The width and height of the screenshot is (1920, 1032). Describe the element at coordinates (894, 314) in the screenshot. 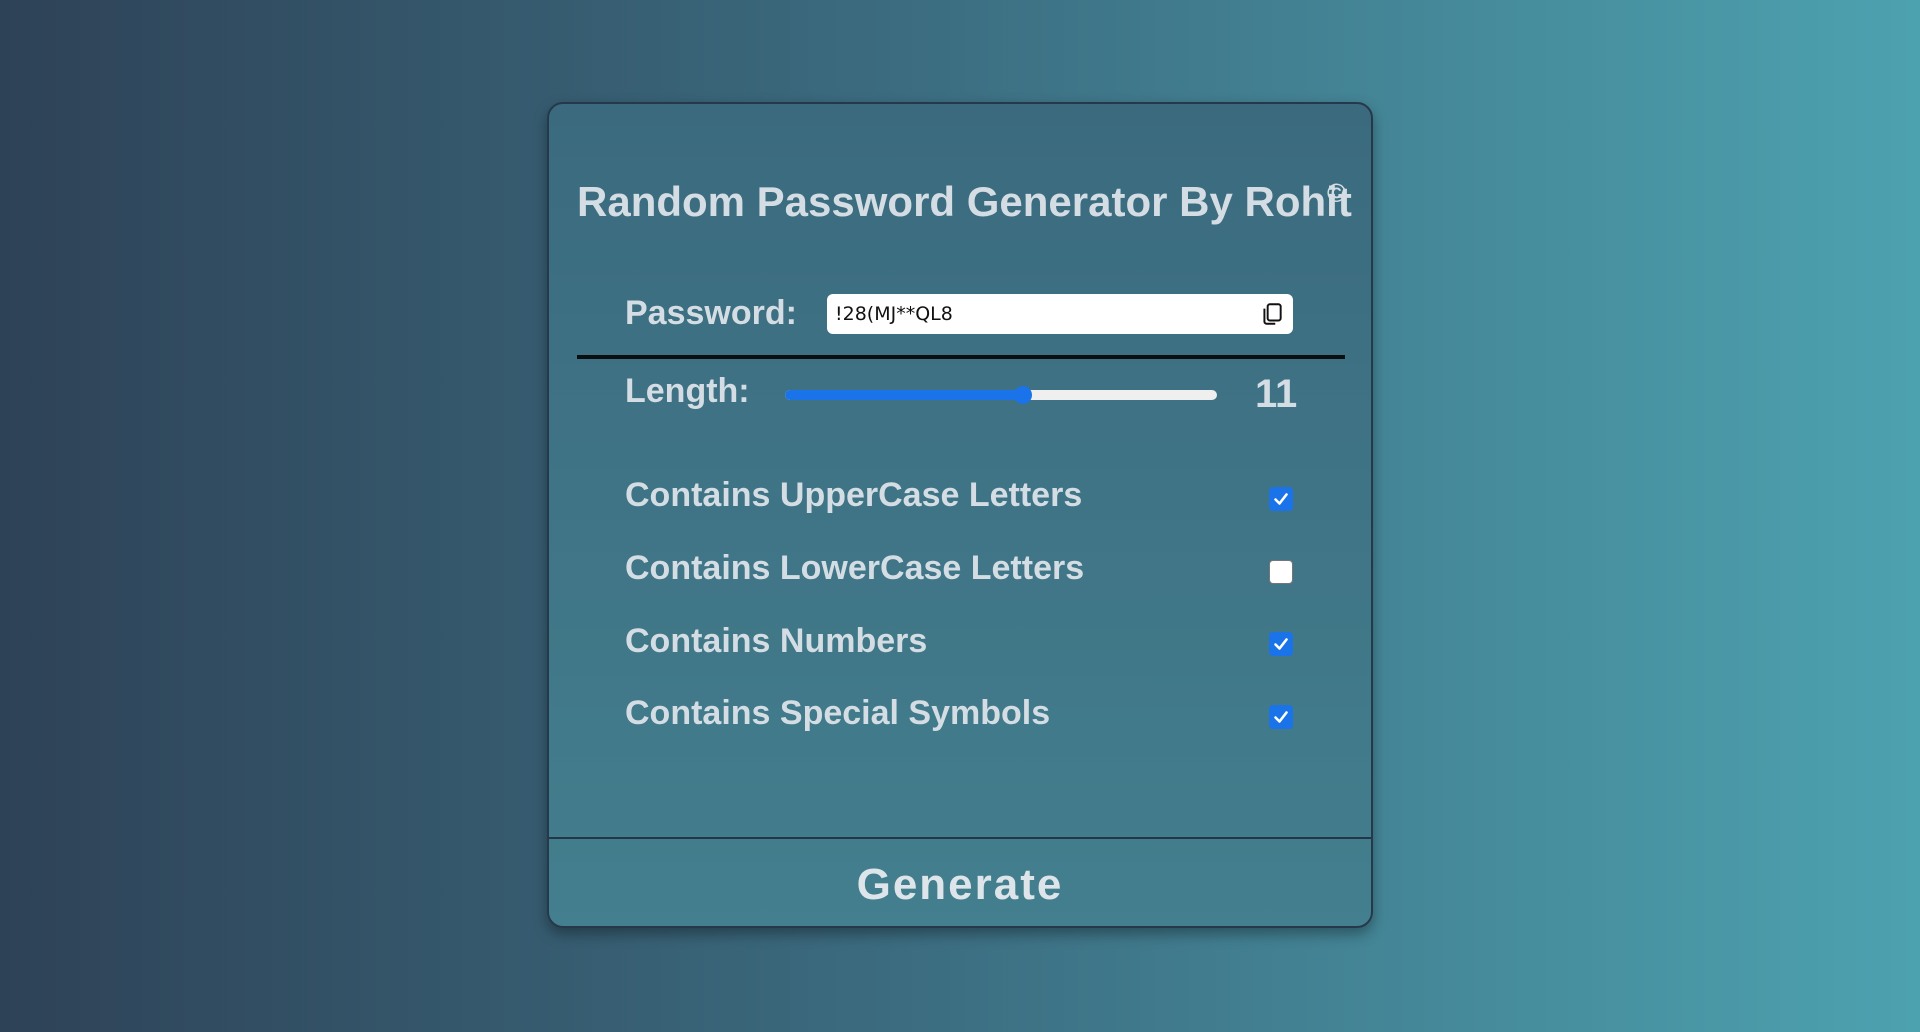

I see `password-value: !28(MJ**QL8` at that location.